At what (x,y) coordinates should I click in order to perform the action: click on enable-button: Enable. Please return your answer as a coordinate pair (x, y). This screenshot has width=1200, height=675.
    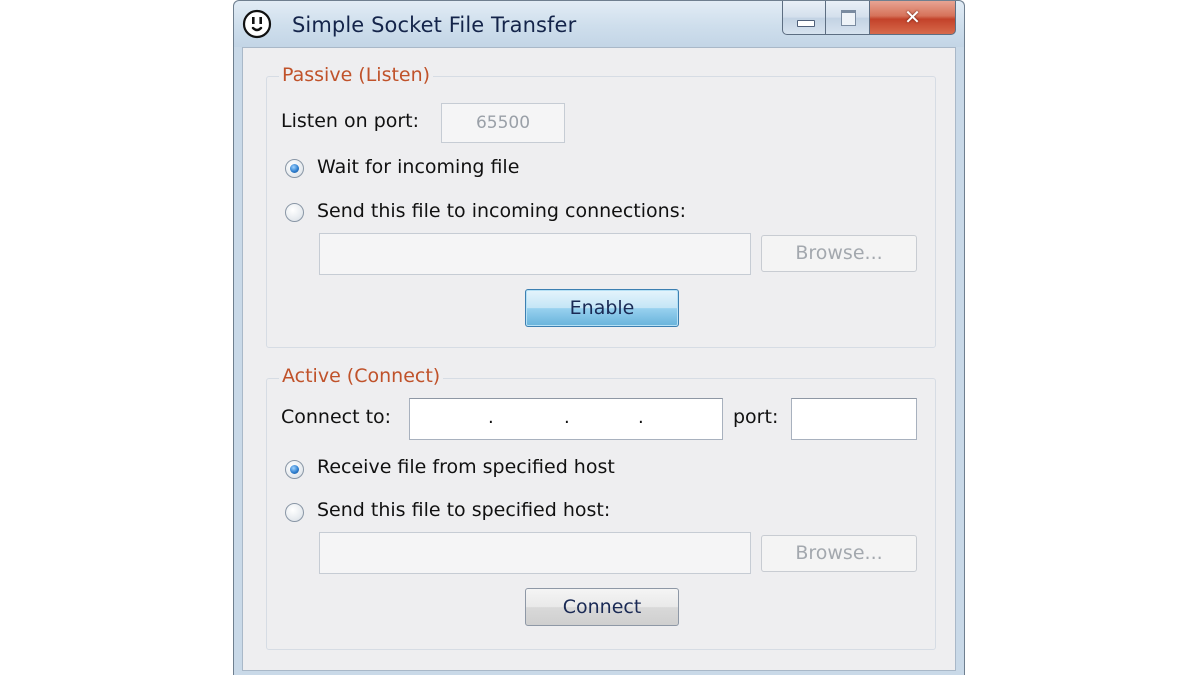
    Looking at the image, I should click on (602, 308).